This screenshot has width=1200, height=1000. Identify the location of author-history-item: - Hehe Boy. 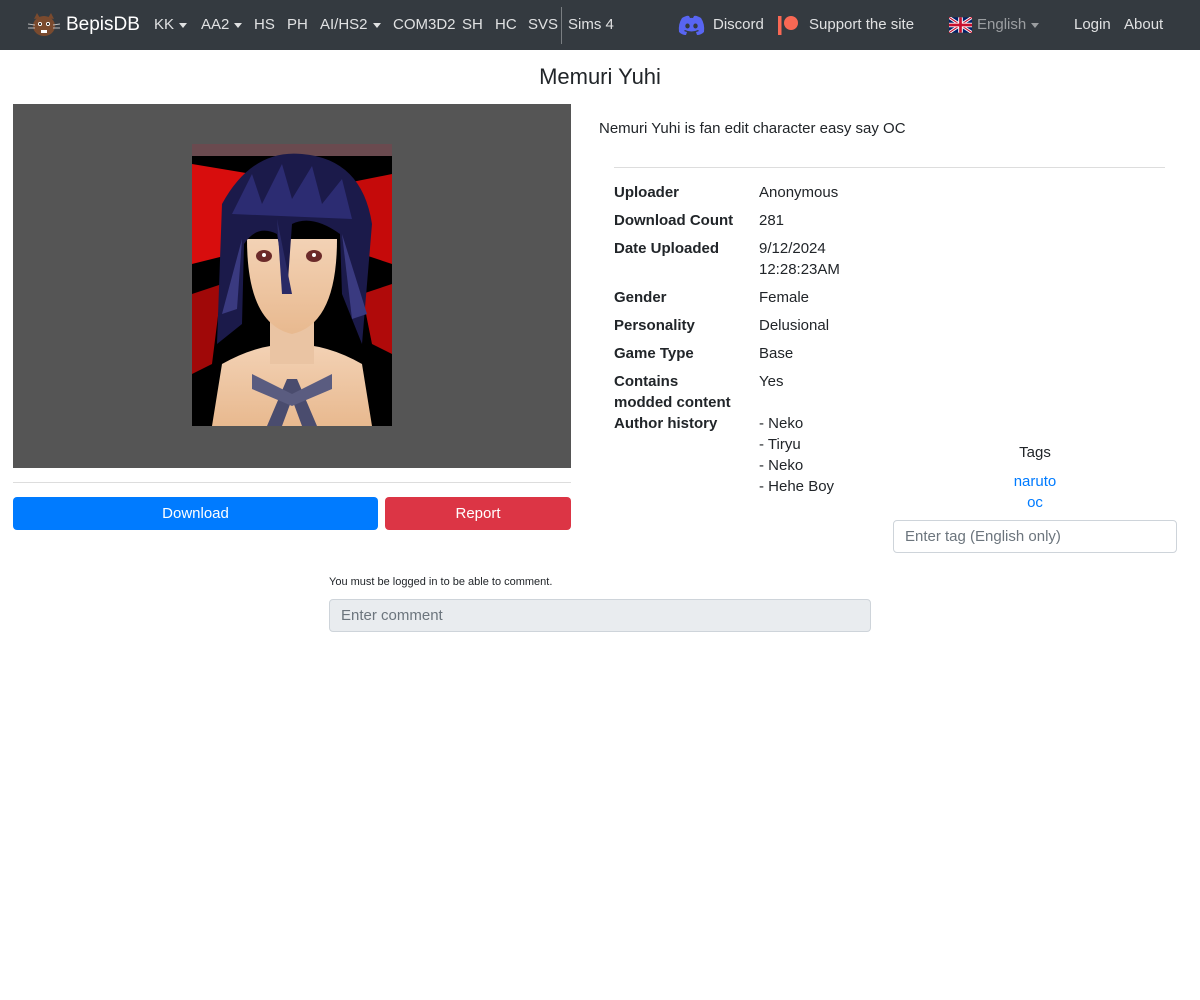
(797, 486).